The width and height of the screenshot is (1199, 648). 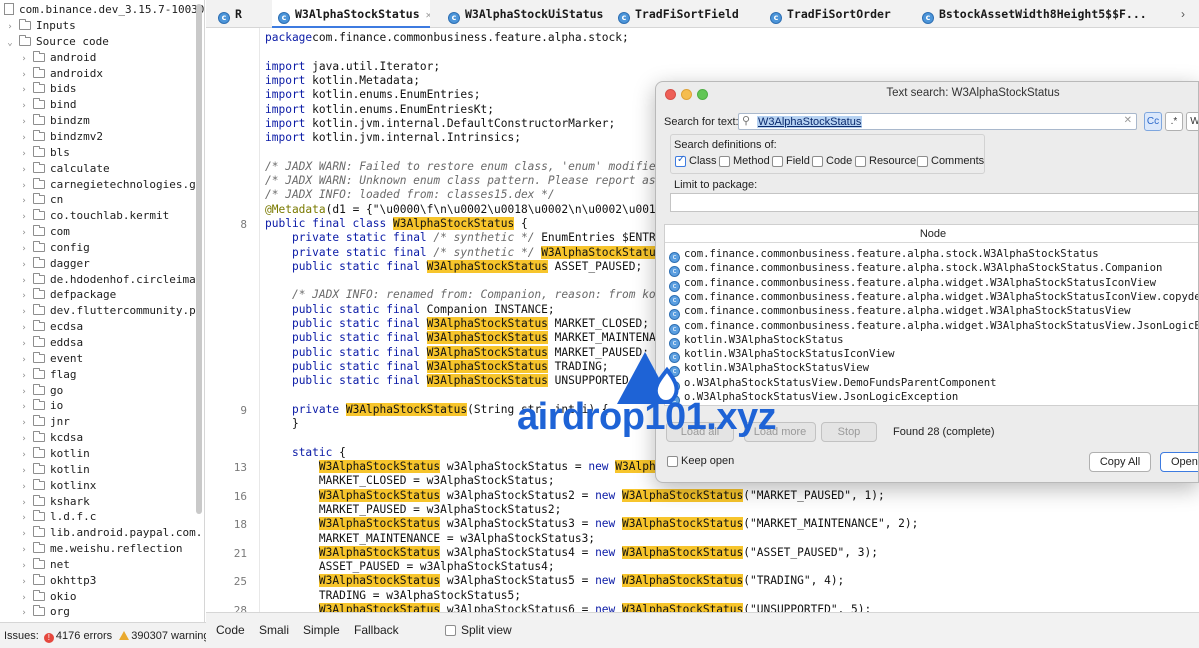 I want to click on tree-item: › co.touchlab.kermit, so click(x=93, y=216).